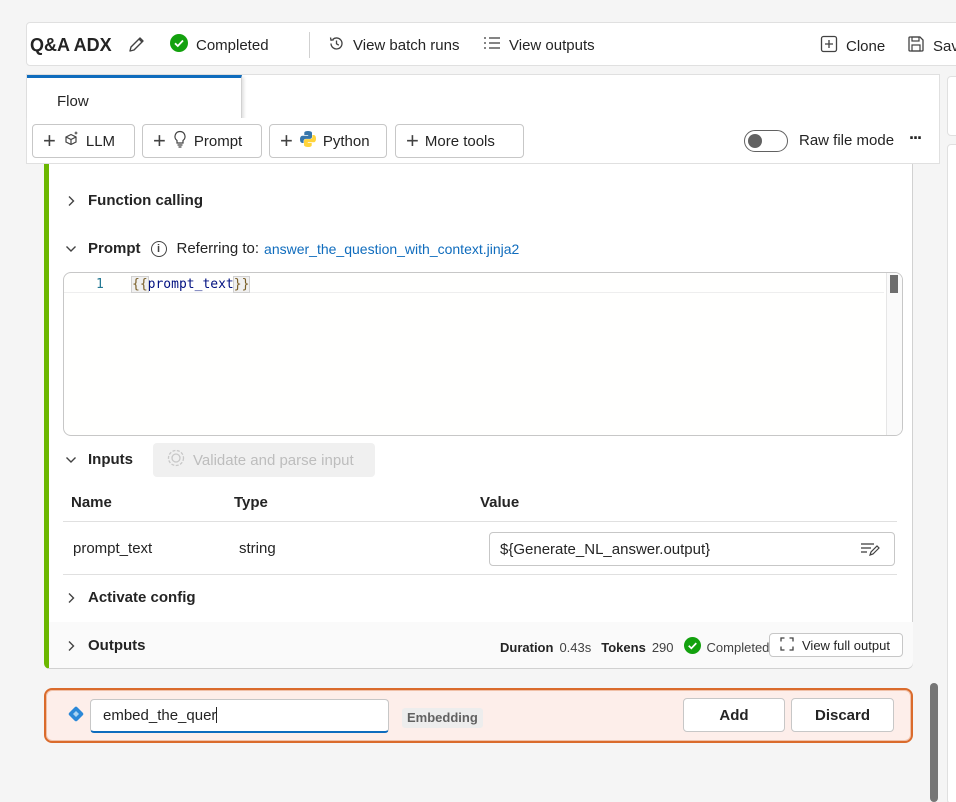 The width and height of the screenshot is (956, 802). Describe the element at coordinates (217, 715) in the screenshot. I see `text-caret` at that location.